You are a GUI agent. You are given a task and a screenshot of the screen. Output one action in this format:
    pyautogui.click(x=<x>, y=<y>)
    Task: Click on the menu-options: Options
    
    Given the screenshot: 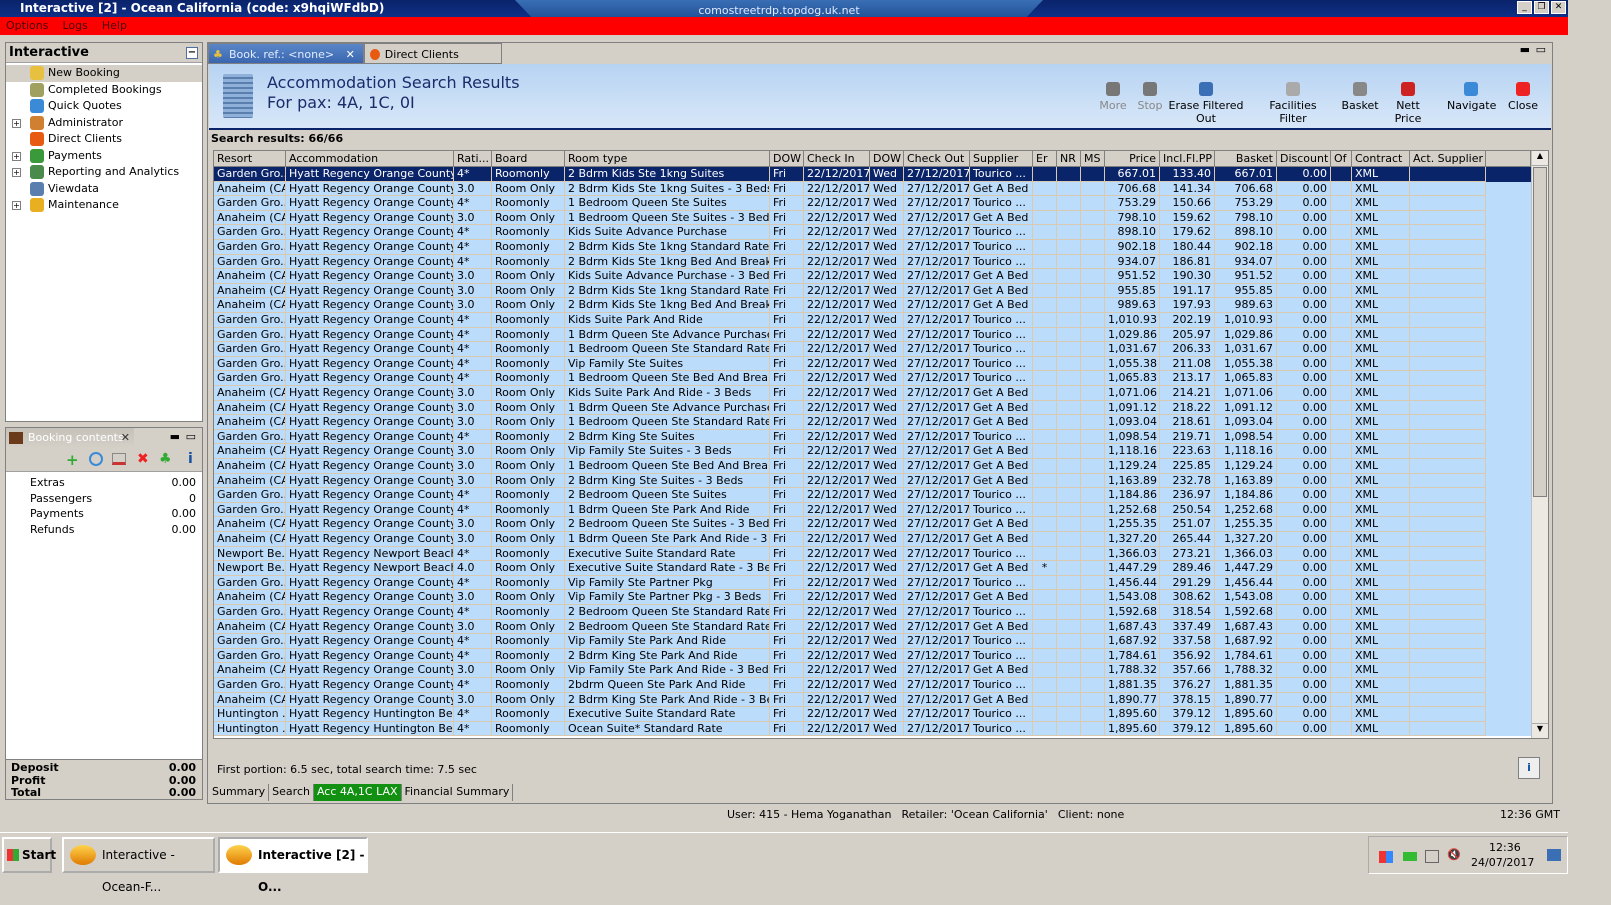 What is the action you would take?
    pyautogui.click(x=27, y=26)
    